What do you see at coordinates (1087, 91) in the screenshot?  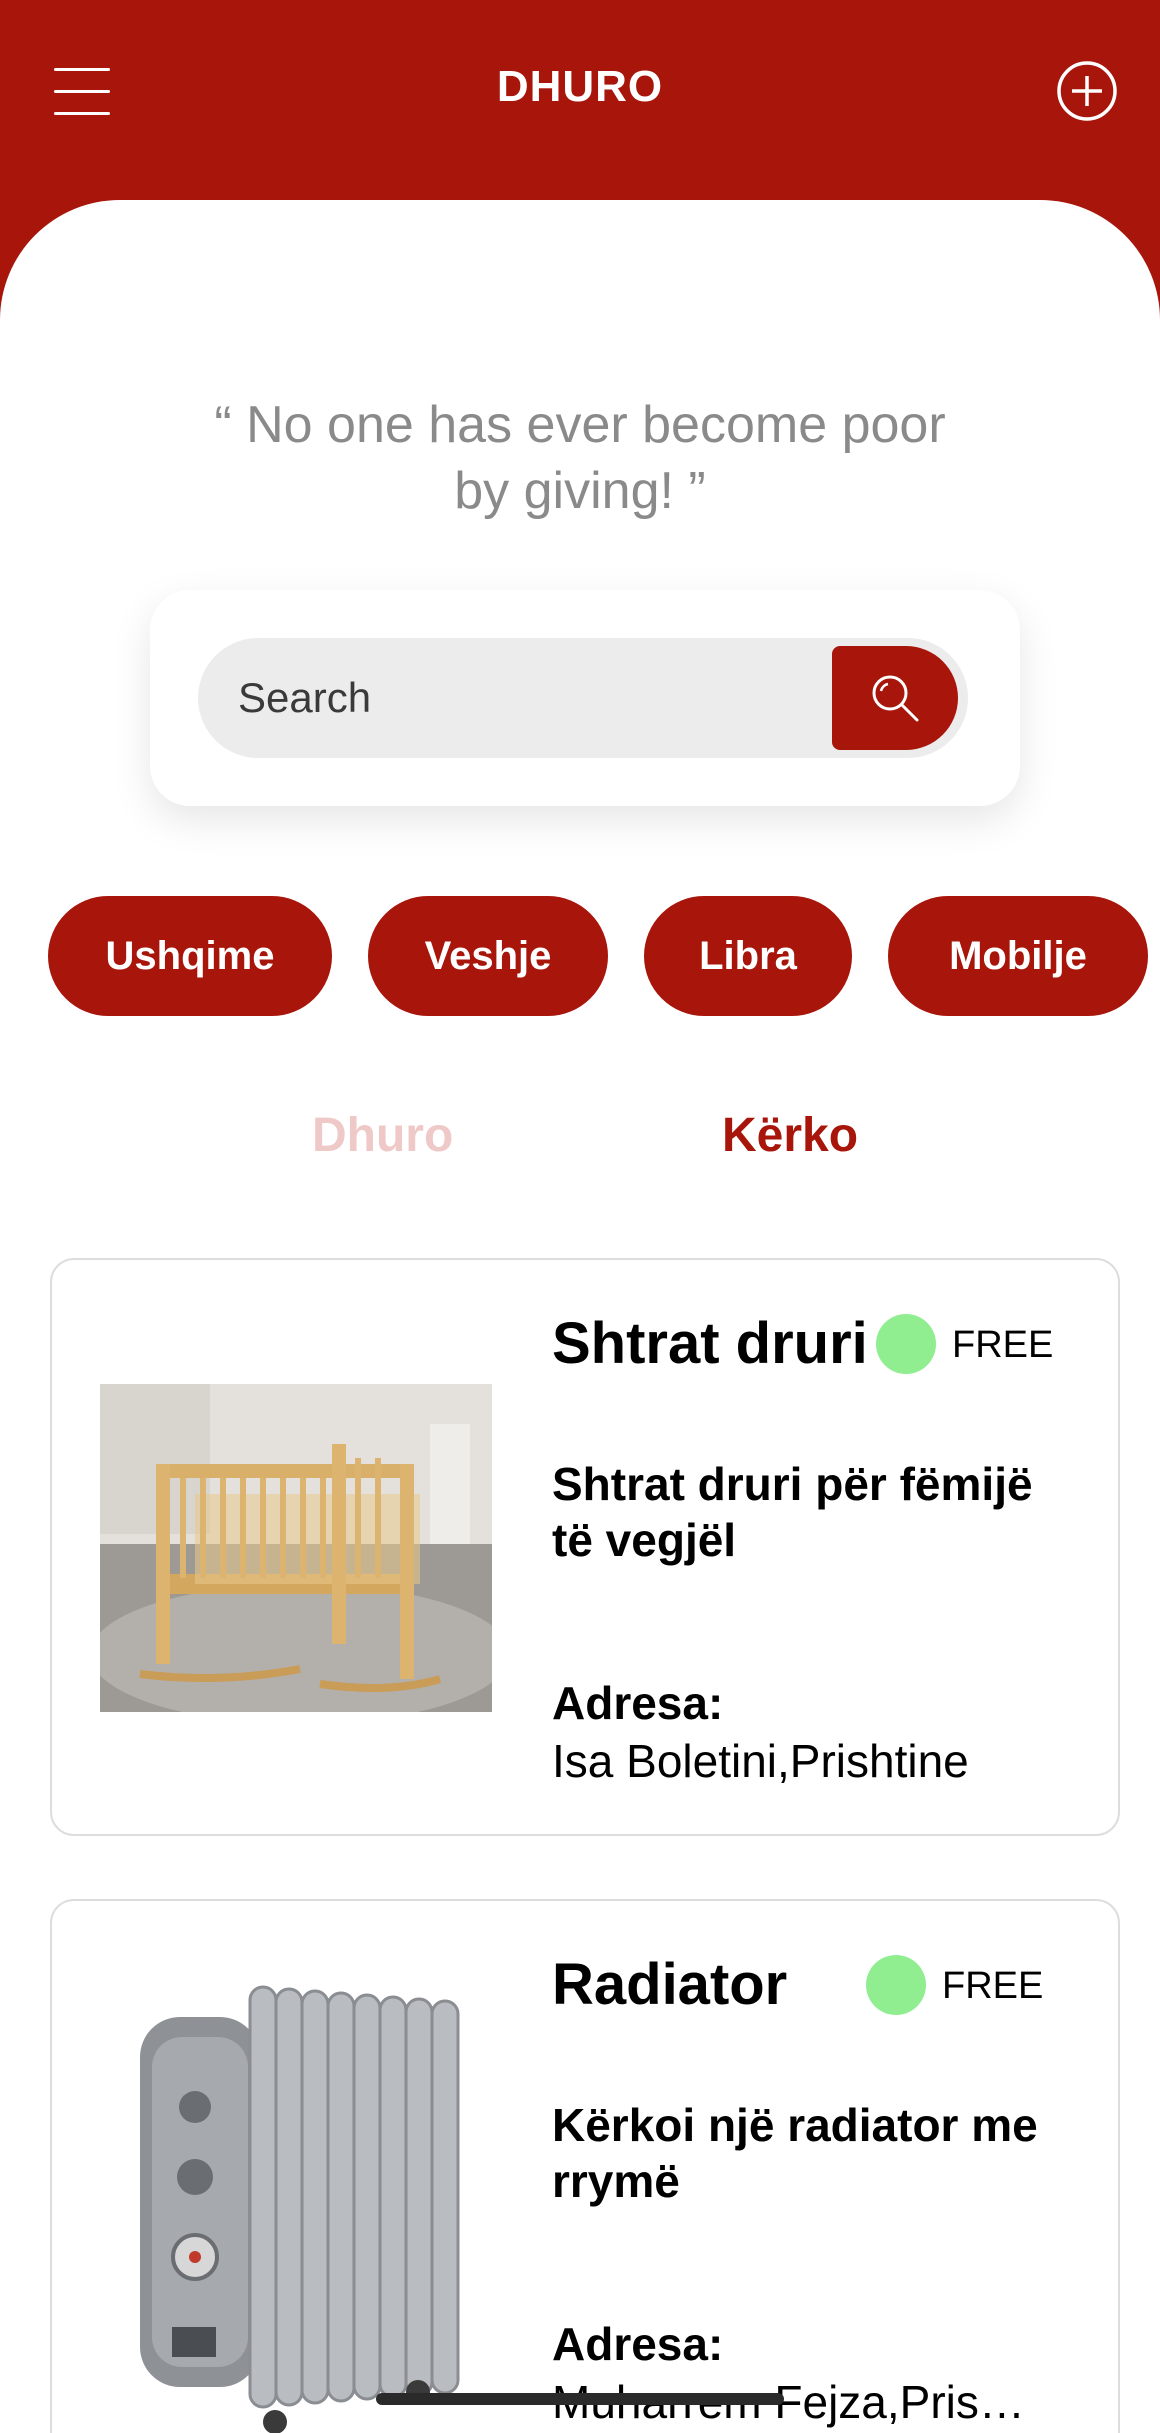 I see `add-icon` at bounding box center [1087, 91].